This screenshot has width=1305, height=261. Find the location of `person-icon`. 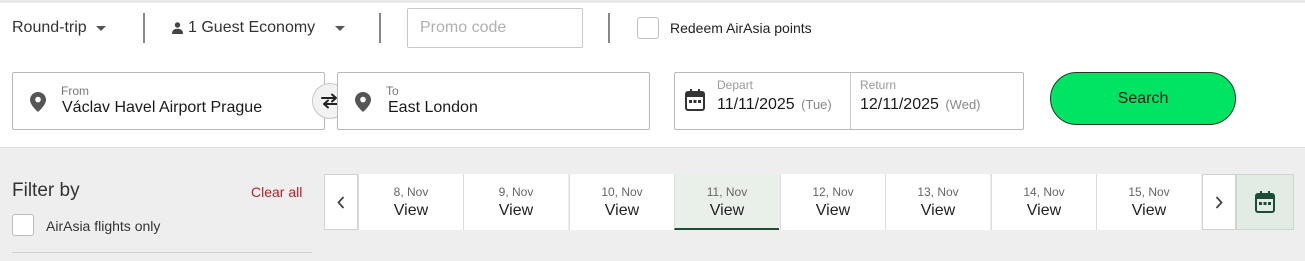

person-icon is located at coordinates (177, 28).